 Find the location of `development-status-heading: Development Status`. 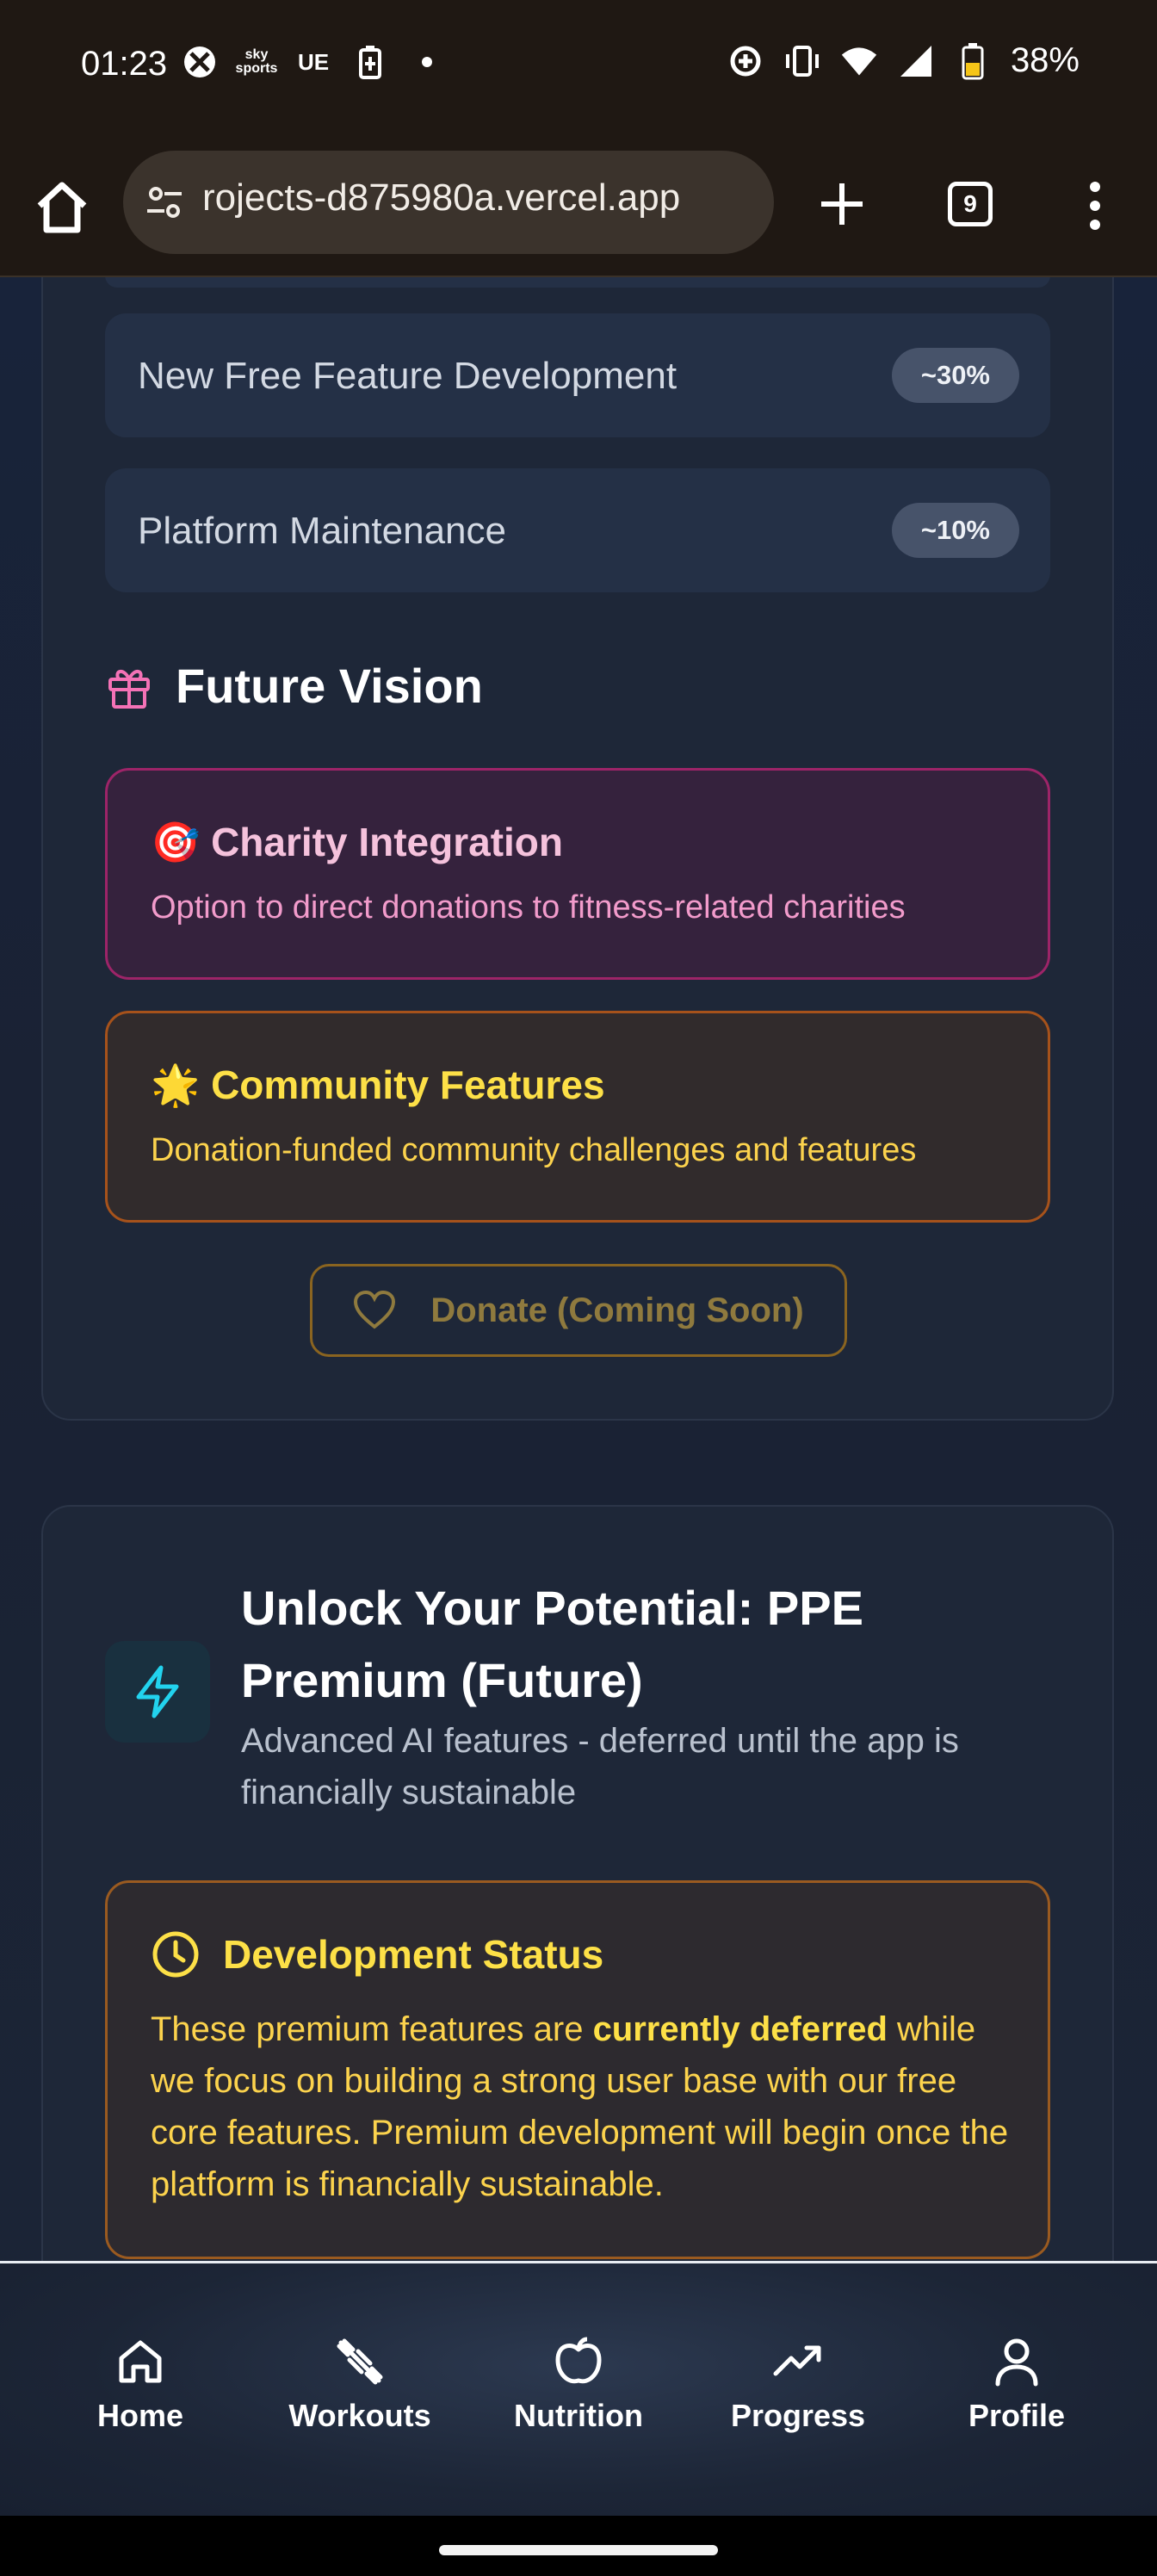

development-status-heading: Development Status is located at coordinates (377, 1954).